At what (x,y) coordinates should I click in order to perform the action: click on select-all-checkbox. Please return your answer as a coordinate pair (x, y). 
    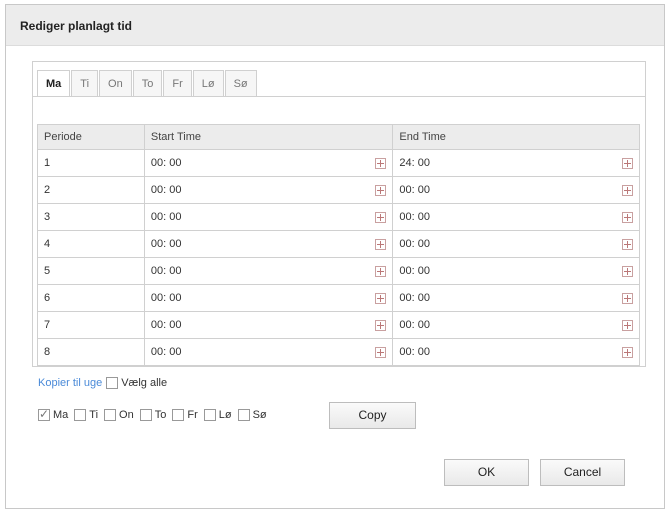
    Looking at the image, I should click on (112, 383).